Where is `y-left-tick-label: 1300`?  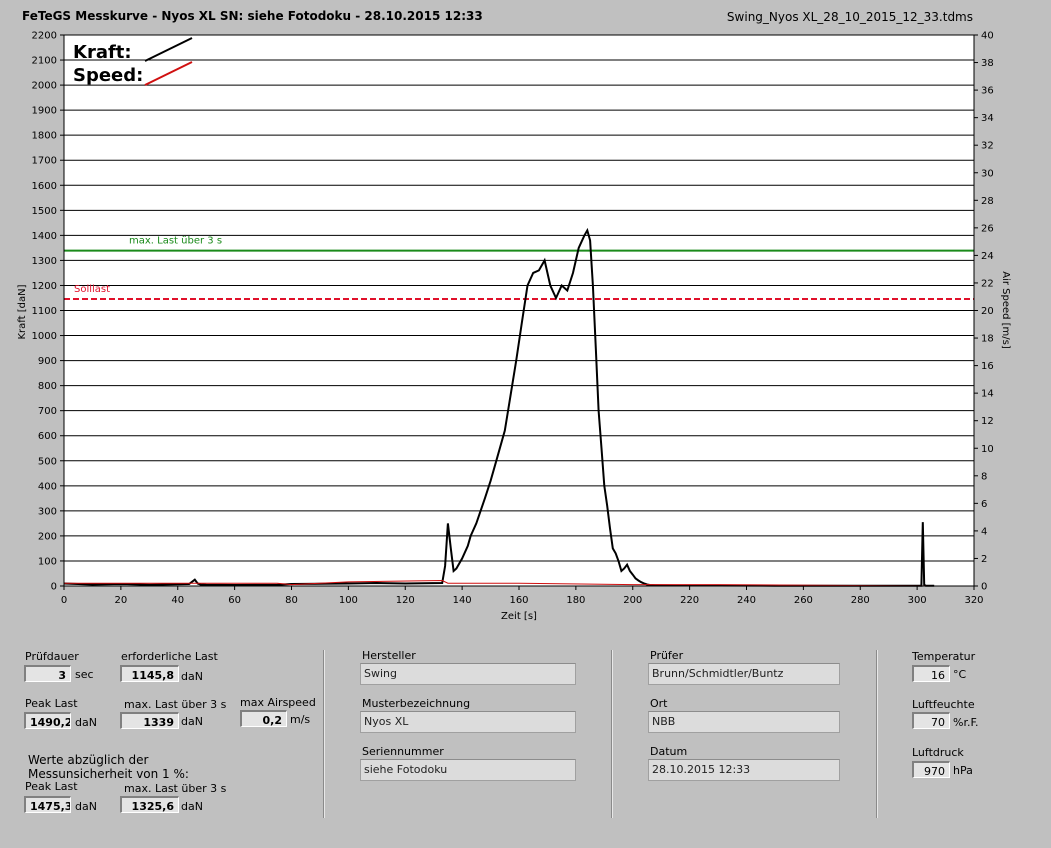
y-left-tick-label: 1300 is located at coordinates (44, 261).